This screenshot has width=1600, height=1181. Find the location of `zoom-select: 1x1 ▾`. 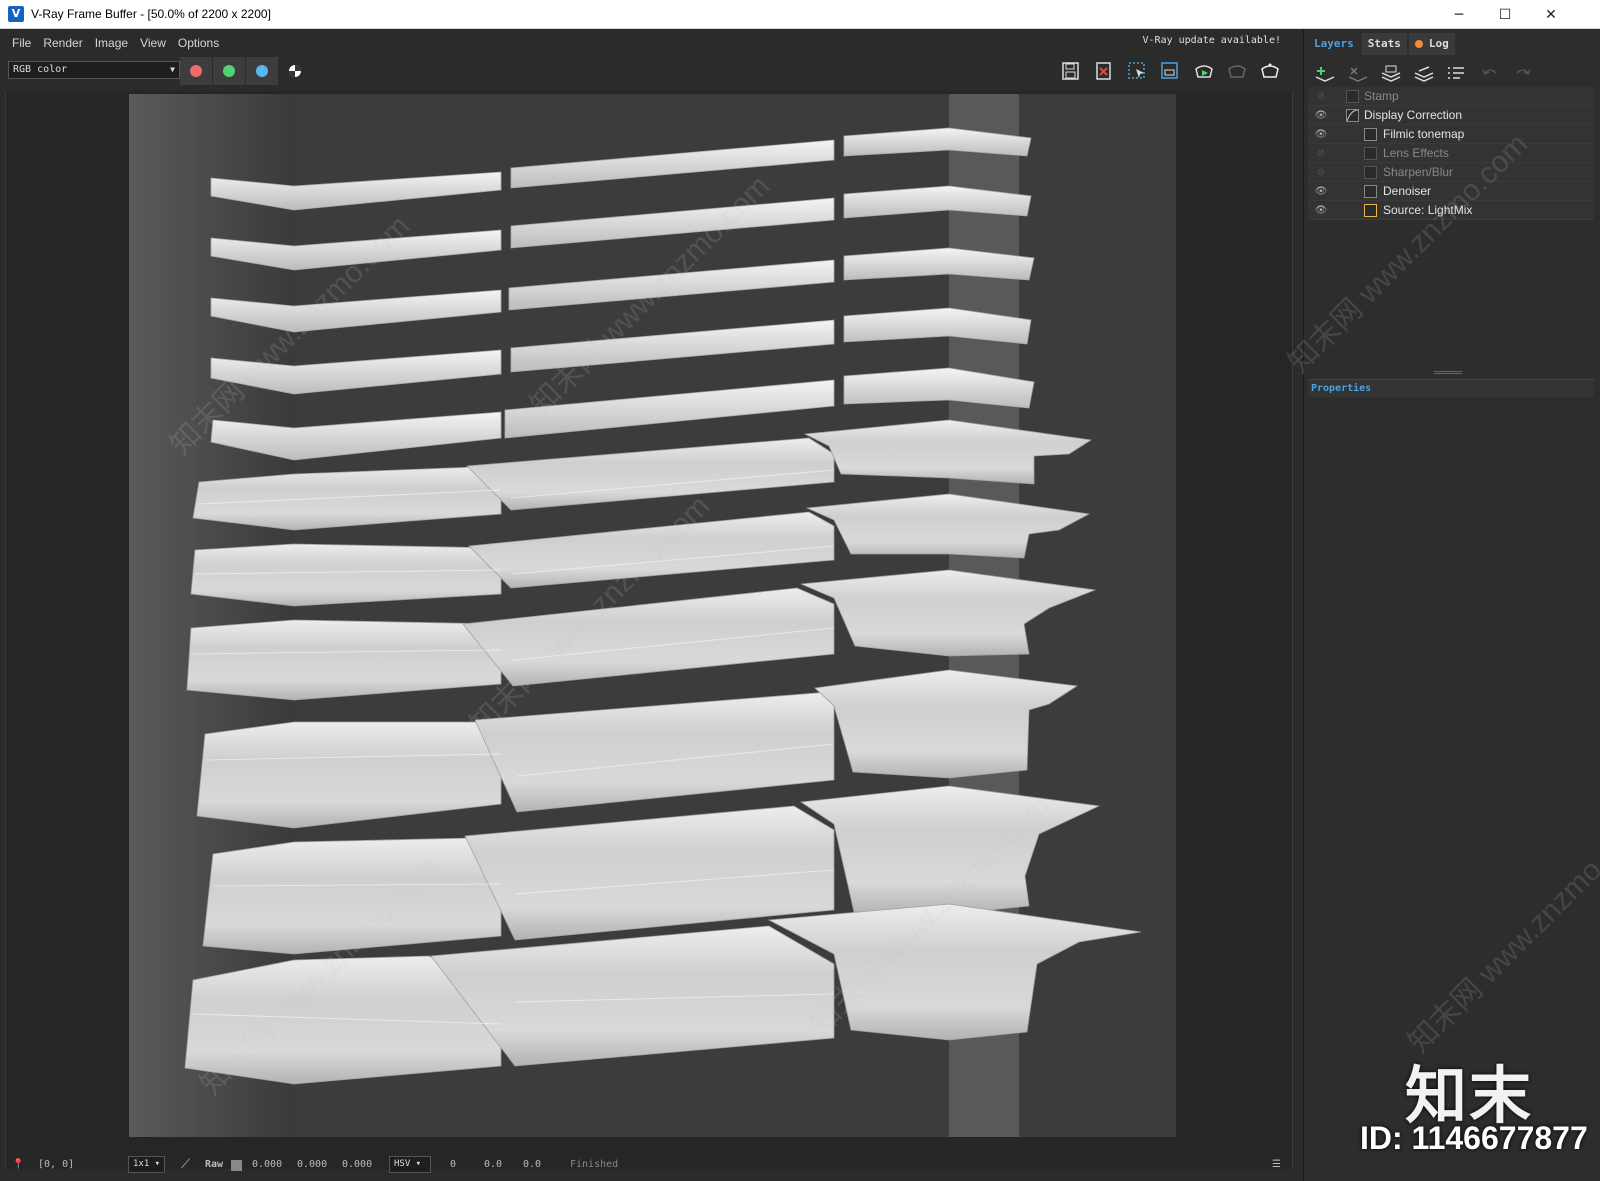

zoom-select: 1x1 ▾ is located at coordinates (146, 1164).